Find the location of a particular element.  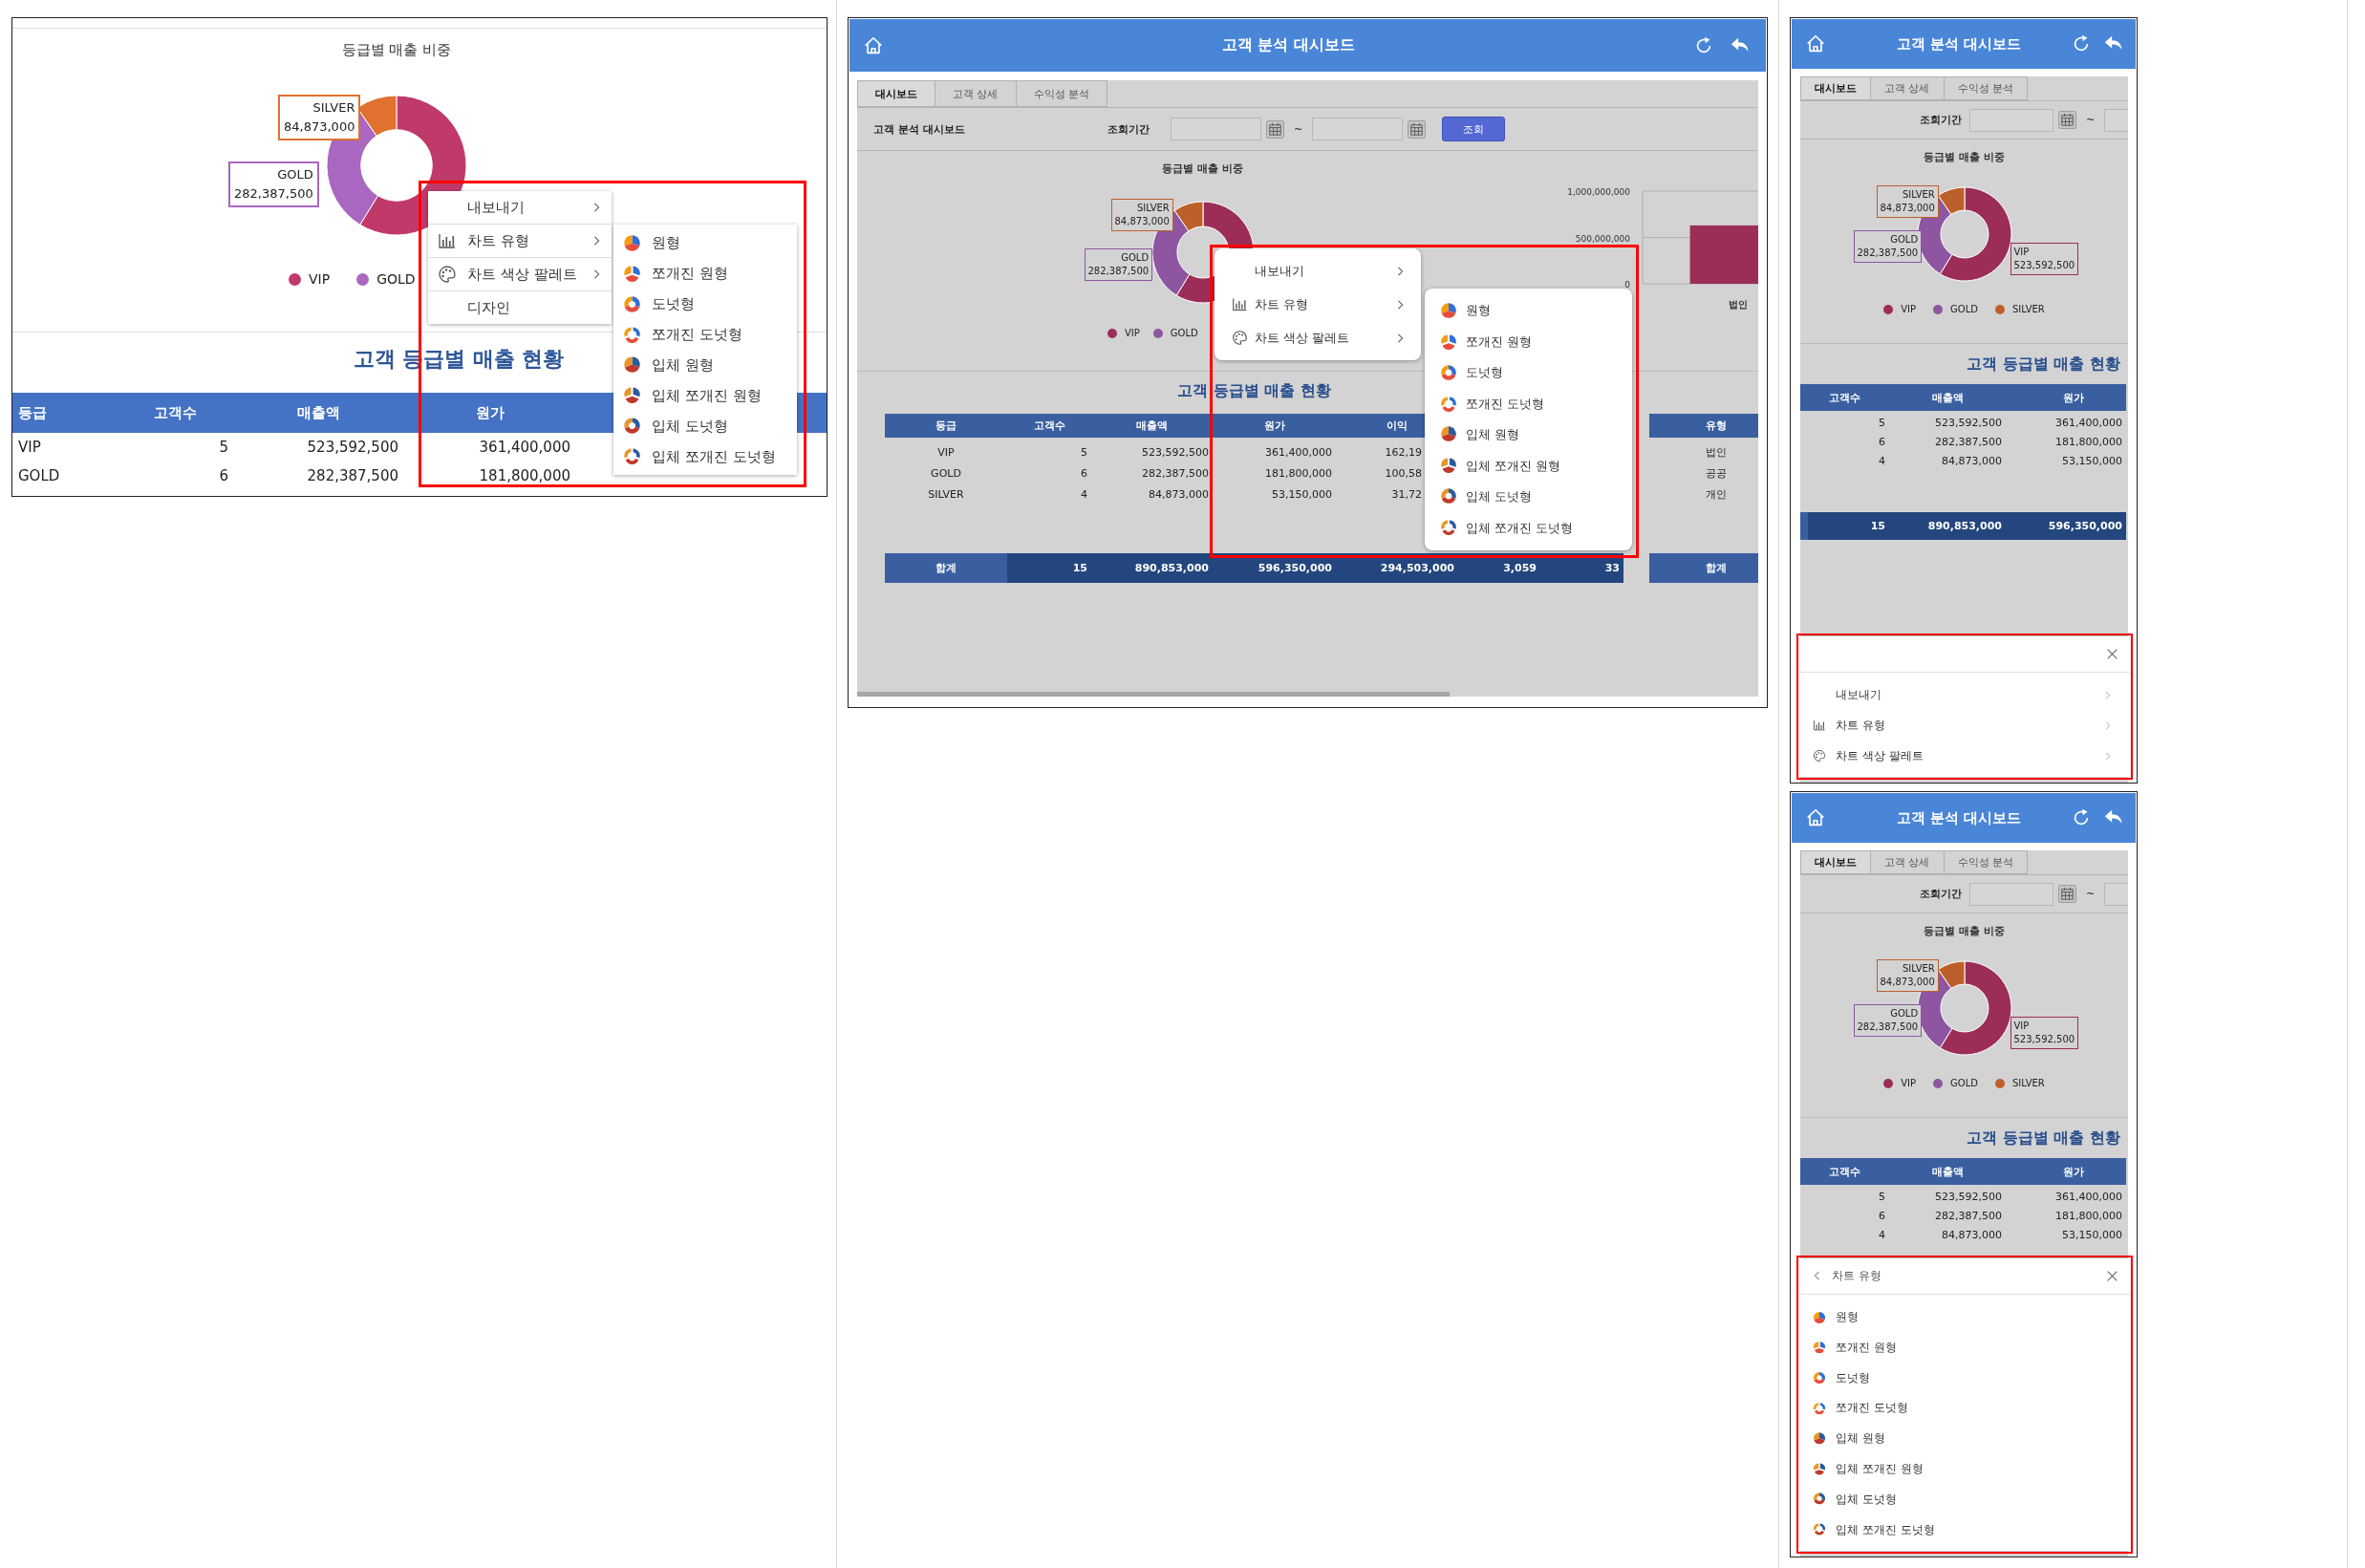

table-cell-text: 523,592,500 is located at coordinates (1969, 423).